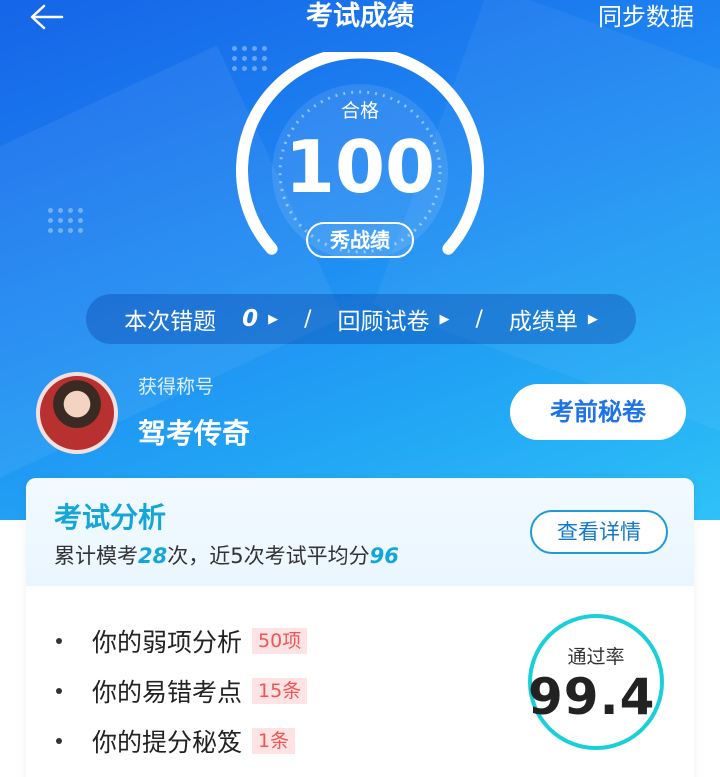 The height and width of the screenshot is (777, 720). I want to click on list-item: 你的提分秘笈 1条, so click(181, 741).